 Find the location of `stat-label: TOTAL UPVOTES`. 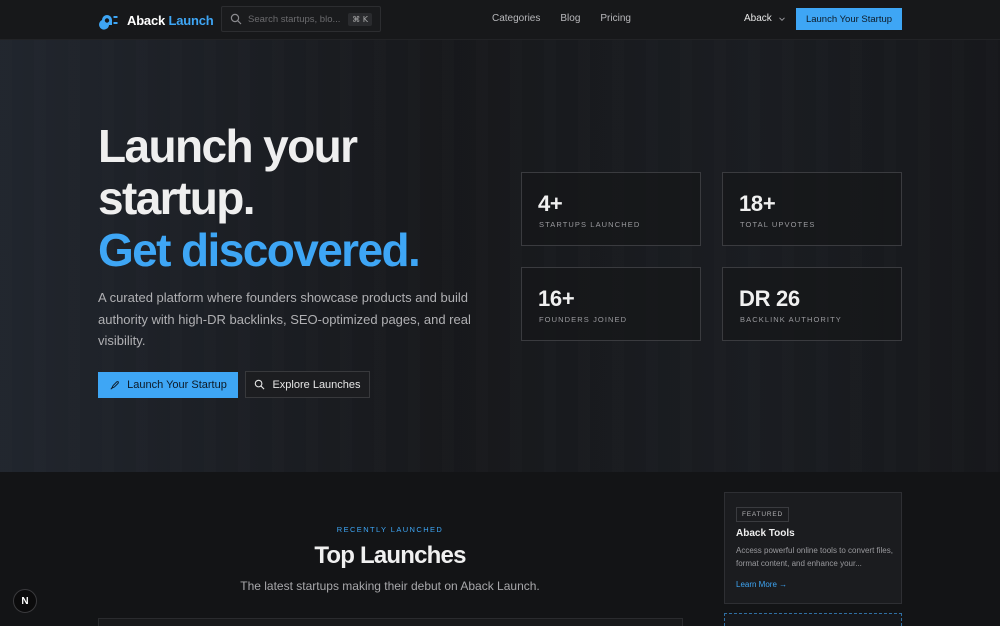

stat-label: TOTAL UPVOTES is located at coordinates (778, 224).